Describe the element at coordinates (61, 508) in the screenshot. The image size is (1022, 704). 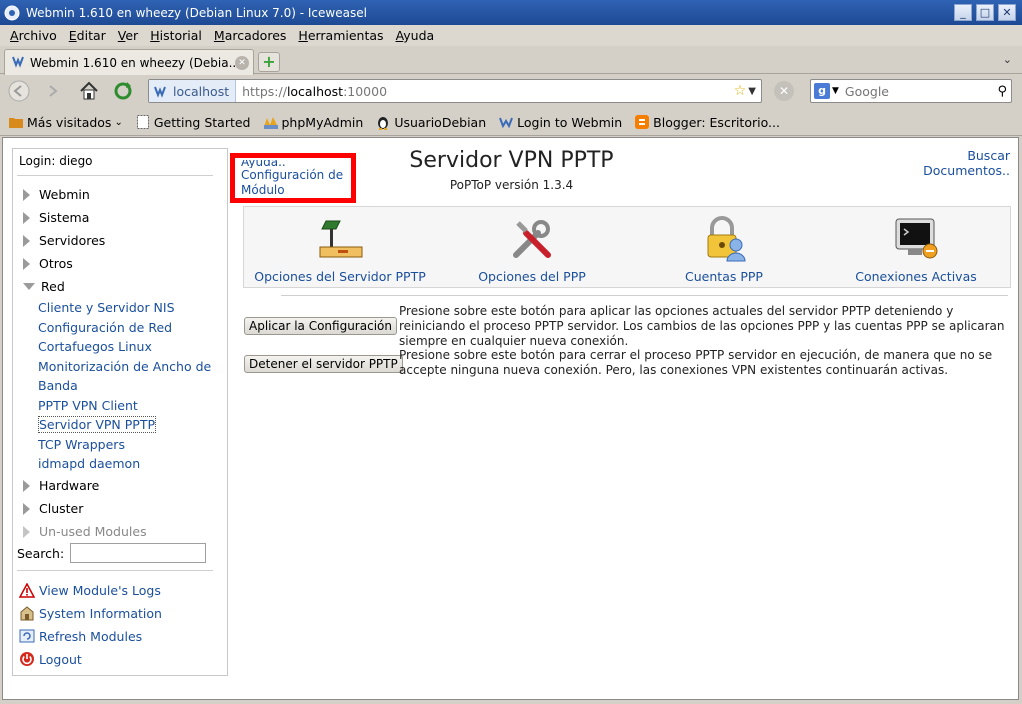
I see `category-label: Cluster` at that location.